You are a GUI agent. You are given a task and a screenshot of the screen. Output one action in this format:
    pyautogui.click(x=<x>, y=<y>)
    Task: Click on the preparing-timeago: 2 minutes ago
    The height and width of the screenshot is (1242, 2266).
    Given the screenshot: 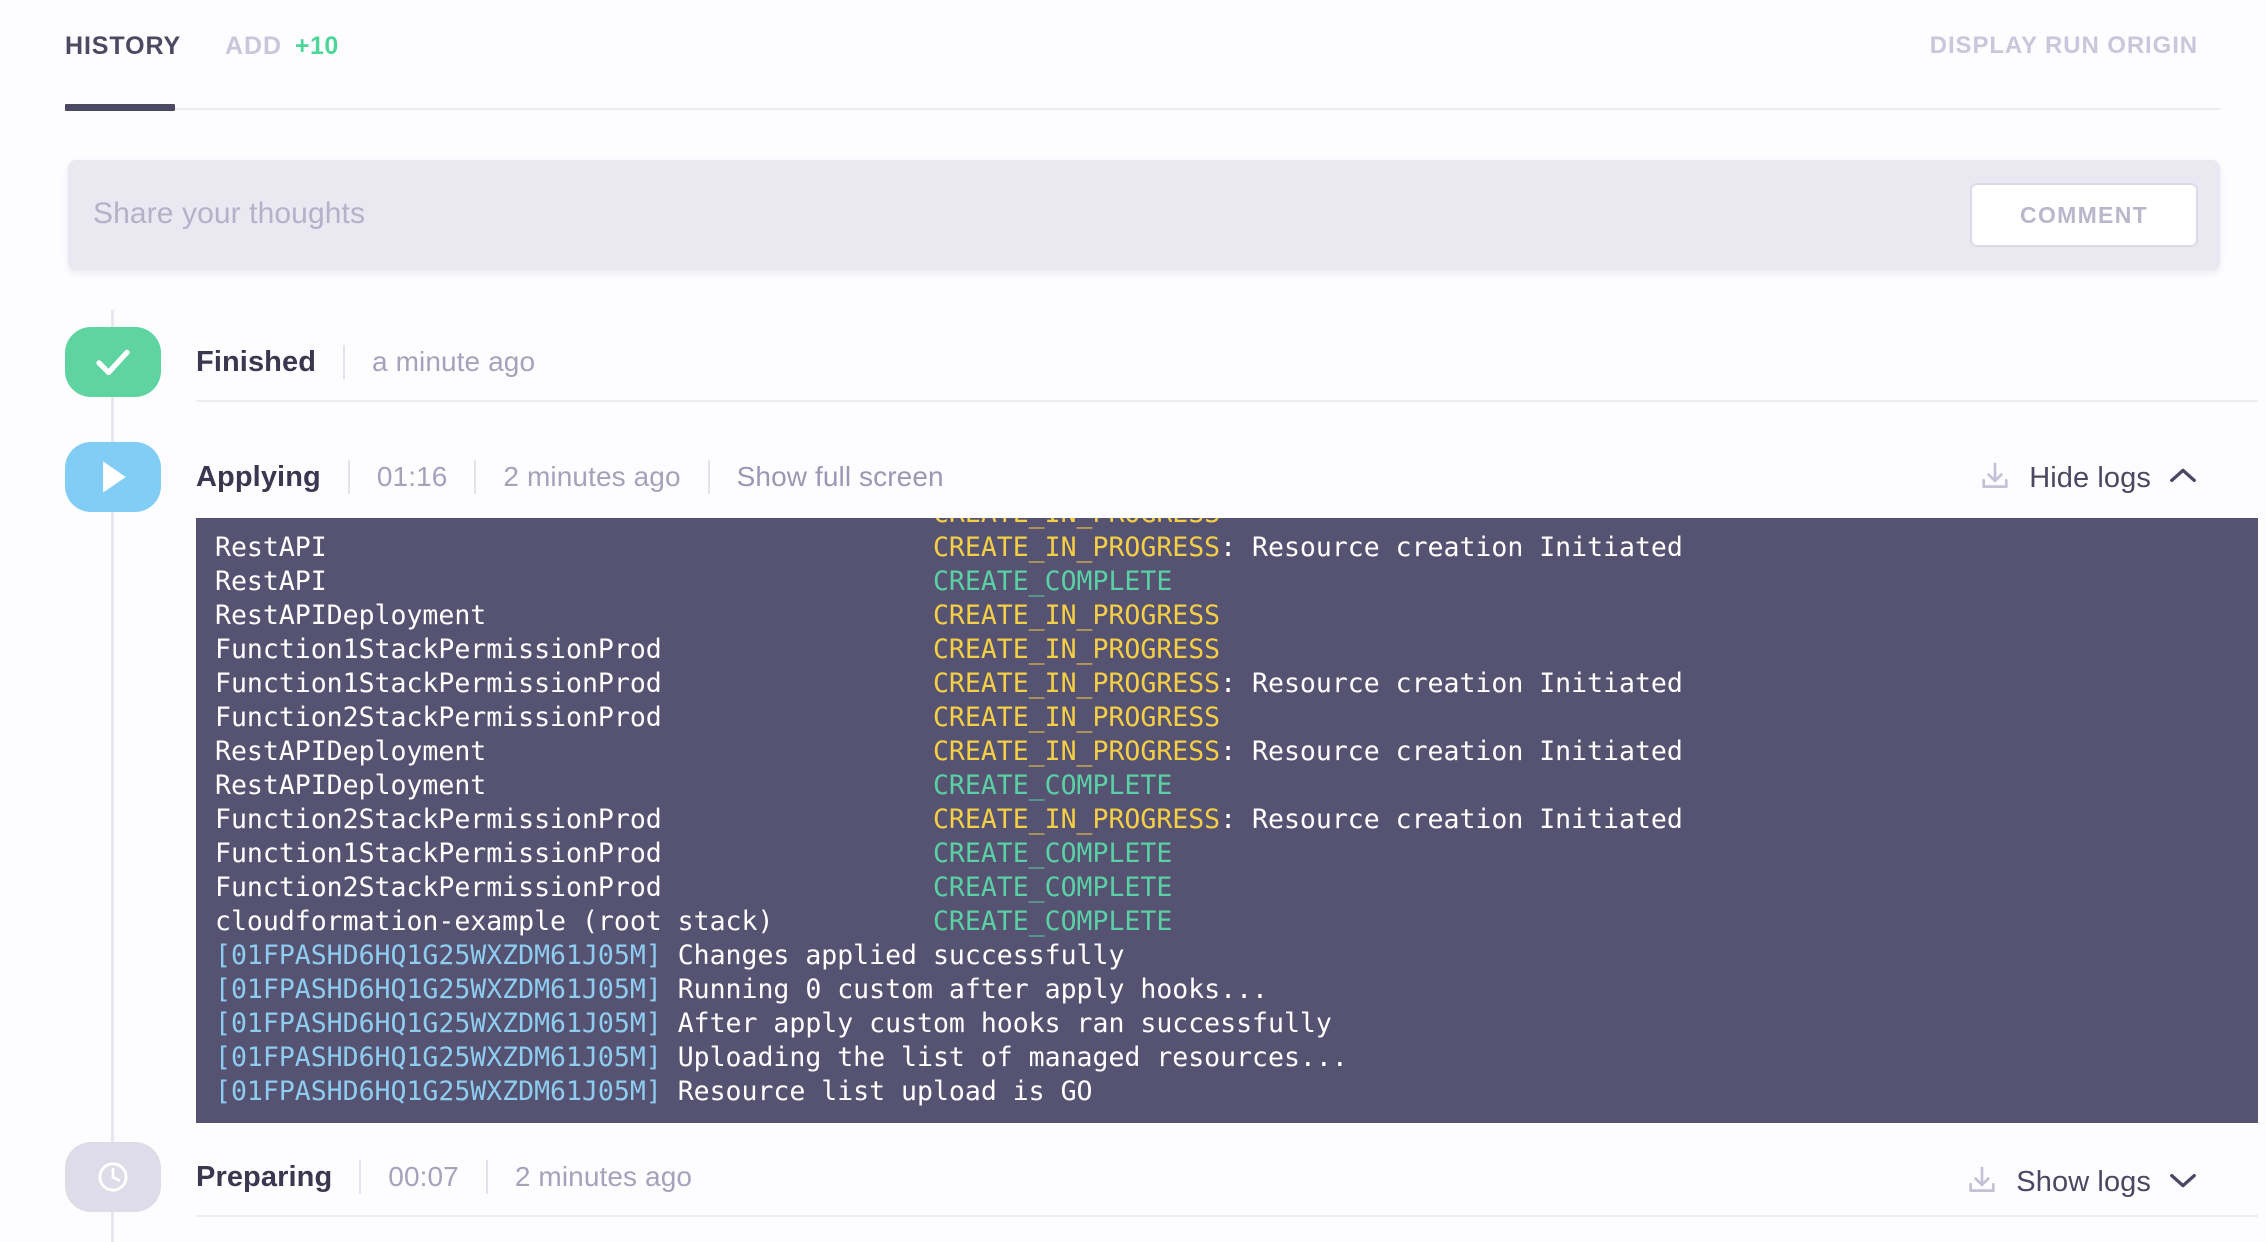 What is the action you would take?
    pyautogui.click(x=603, y=1176)
    